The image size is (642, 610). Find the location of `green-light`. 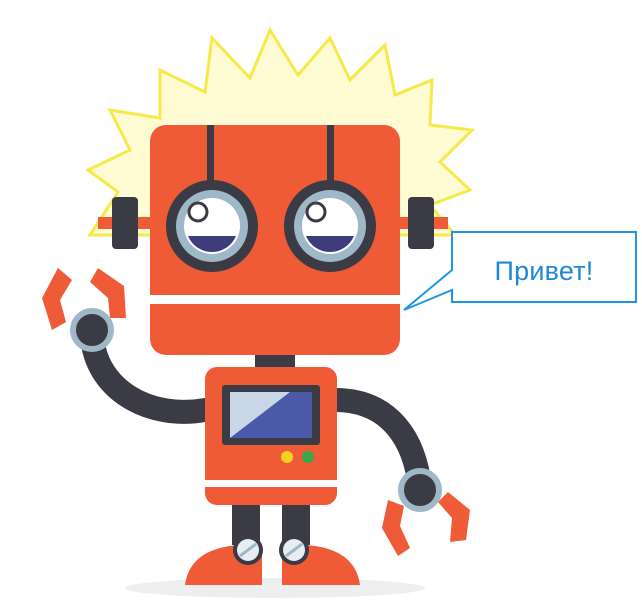

green-light is located at coordinates (308, 457).